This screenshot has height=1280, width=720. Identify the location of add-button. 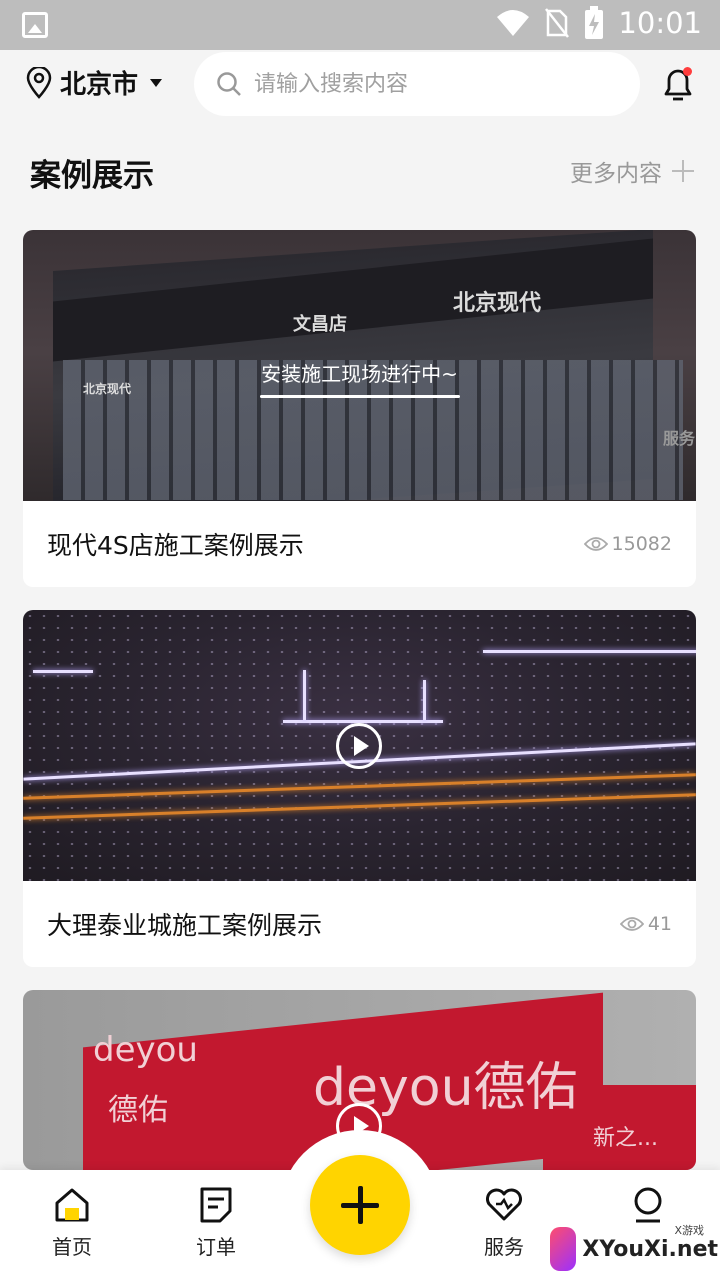
(360, 1205).